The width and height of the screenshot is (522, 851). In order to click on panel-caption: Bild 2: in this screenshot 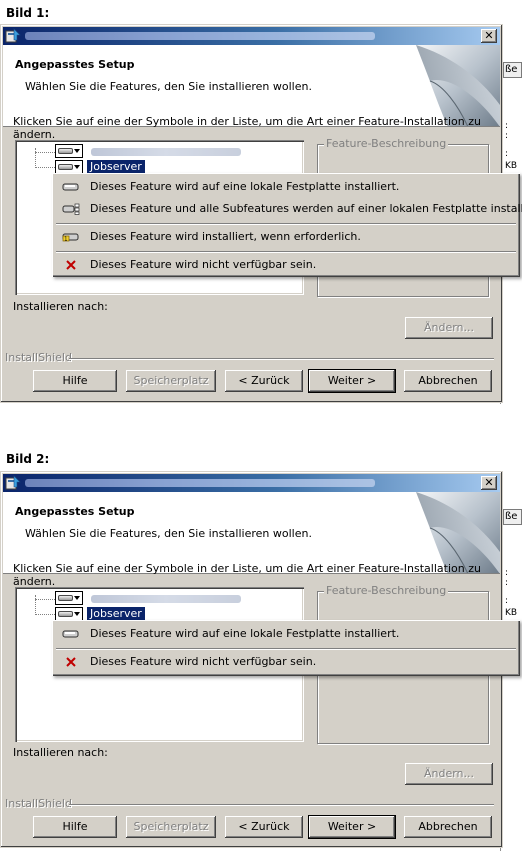, I will do `click(28, 459)`.